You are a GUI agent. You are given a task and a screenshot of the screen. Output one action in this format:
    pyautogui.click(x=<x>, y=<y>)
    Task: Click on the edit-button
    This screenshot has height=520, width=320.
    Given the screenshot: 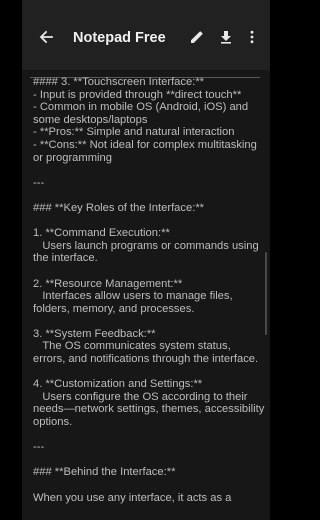 What is the action you would take?
    pyautogui.click(x=197, y=37)
    